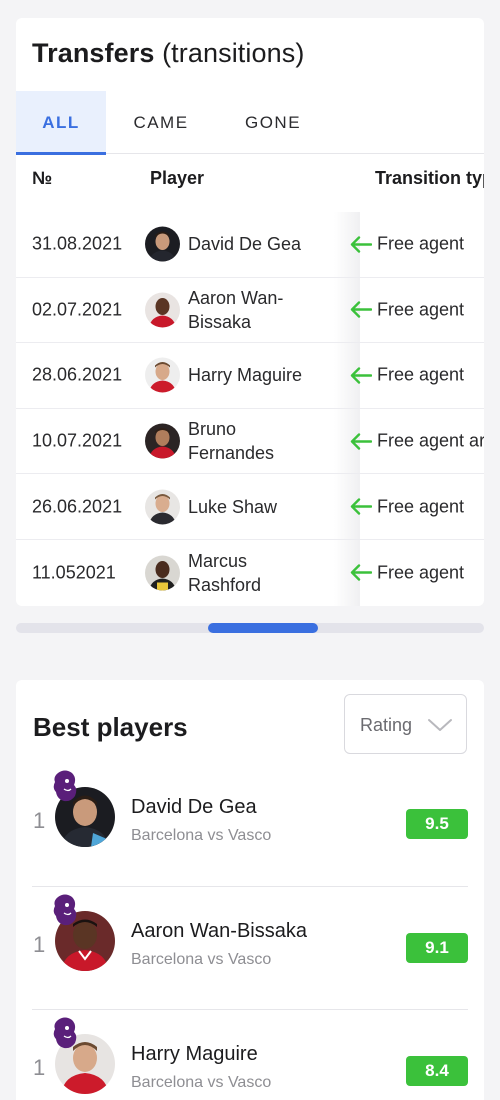 The image size is (500, 1100). What do you see at coordinates (194, 1054) in the screenshot?
I see `best-player-name: Harry Maguire` at bounding box center [194, 1054].